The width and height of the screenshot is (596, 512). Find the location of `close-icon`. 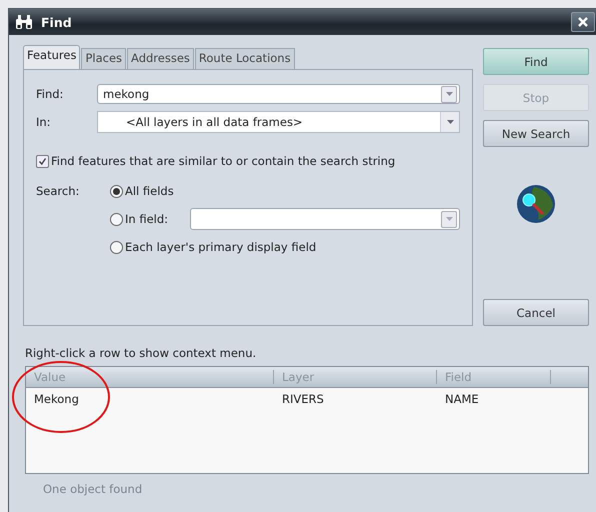

close-icon is located at coordinates (583, 22).